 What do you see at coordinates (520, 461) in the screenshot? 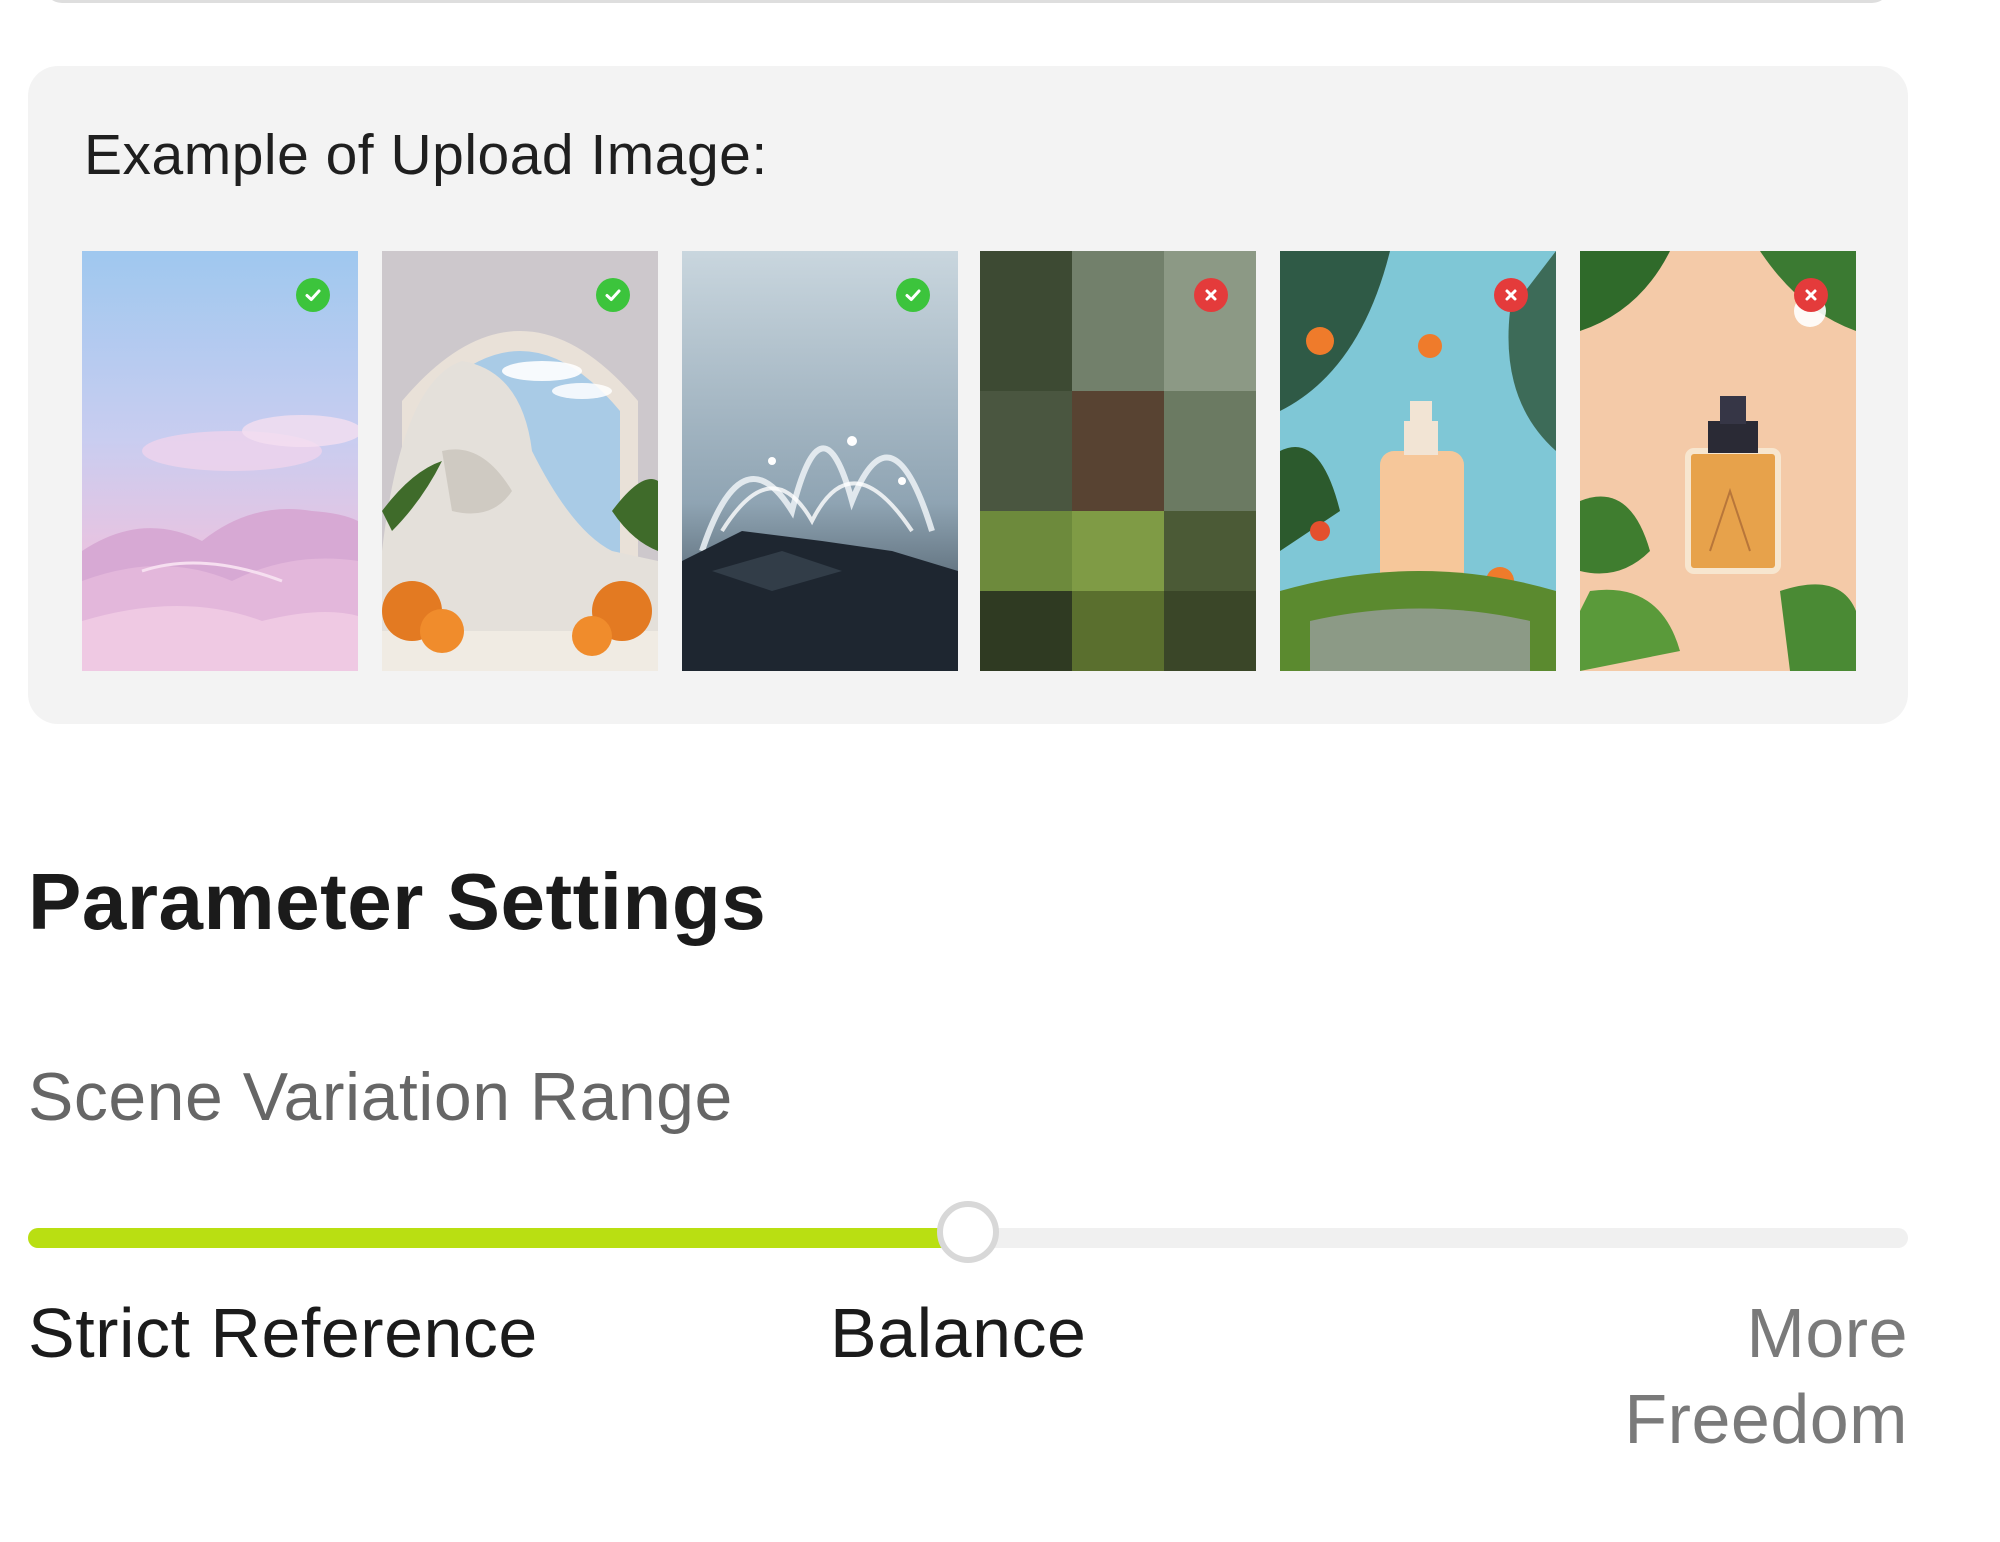
I see `example-image-arch` at bounding box center [520, 461].